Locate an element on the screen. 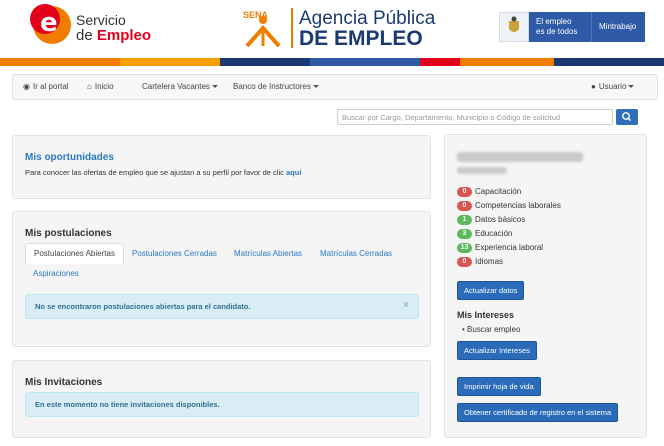 Image resolution: width=664 pixels, height=446 pixels. sena-label: SENA is located at coordinates (256, 15).